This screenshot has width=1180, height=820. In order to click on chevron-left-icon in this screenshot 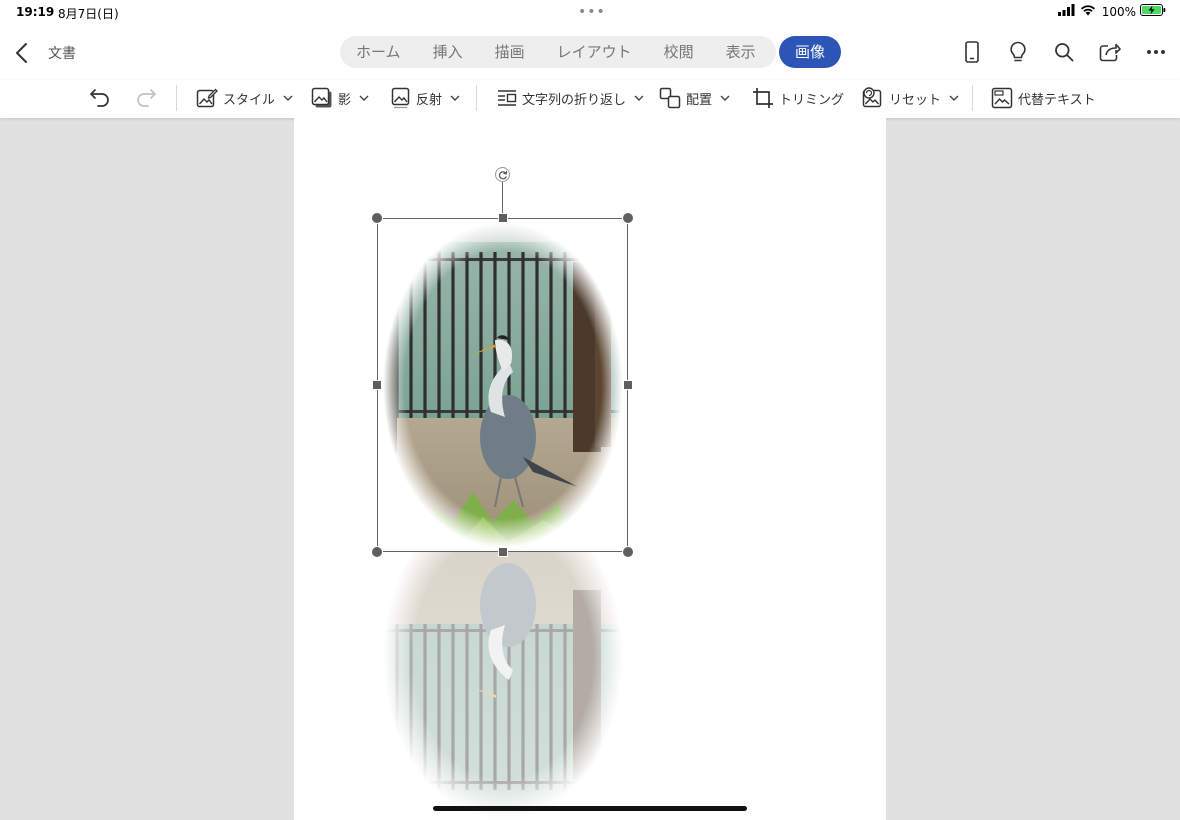, I will do `click(21, 53)`.